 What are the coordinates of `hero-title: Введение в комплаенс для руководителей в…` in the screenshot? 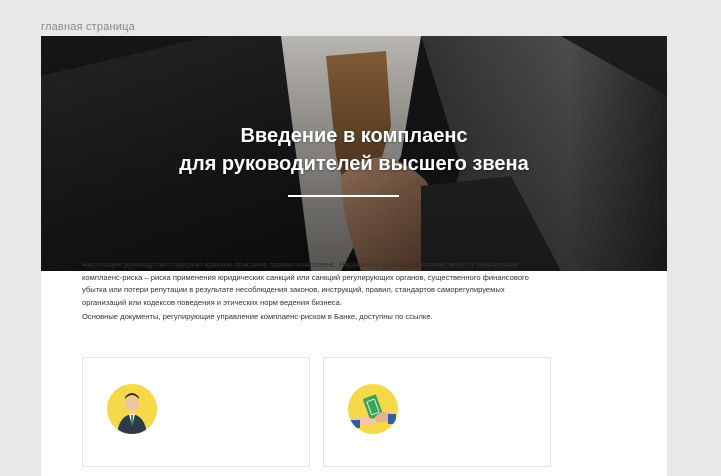 It's located at (354, 150).